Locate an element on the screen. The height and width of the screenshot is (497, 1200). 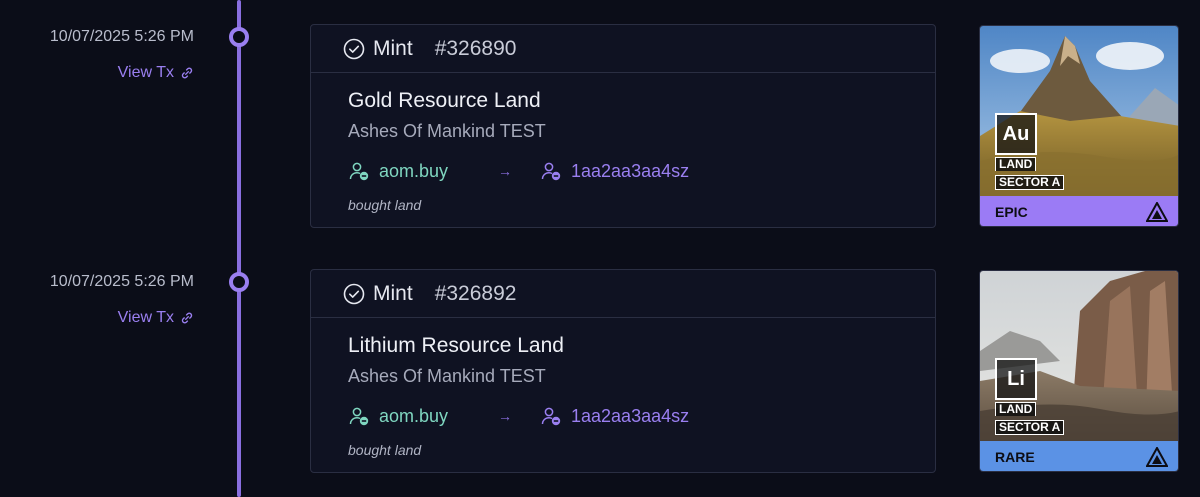
rarity-label: RARE is located at coordinates (1015, 457).